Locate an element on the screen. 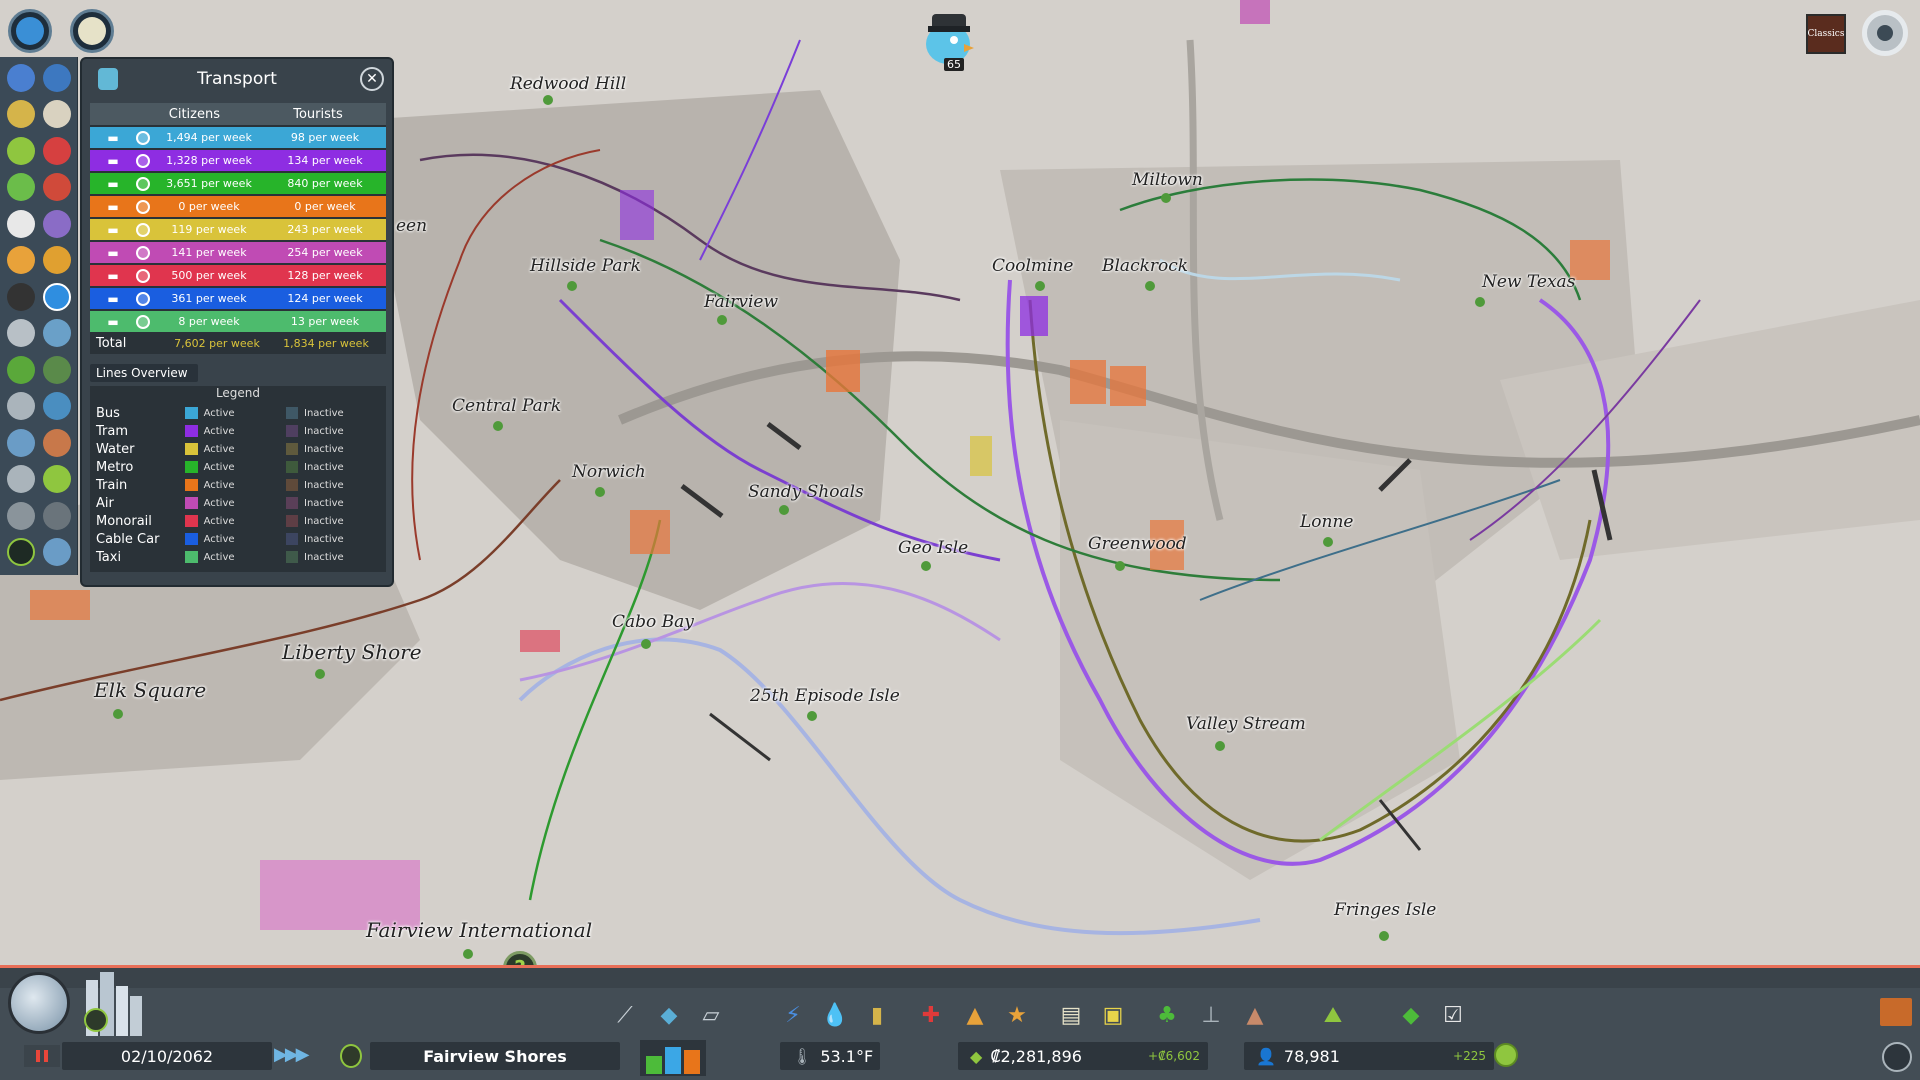 This screenshot has width=1920, height=1080. panel-header: Transport ✕ is located at coordinates (237, 79).